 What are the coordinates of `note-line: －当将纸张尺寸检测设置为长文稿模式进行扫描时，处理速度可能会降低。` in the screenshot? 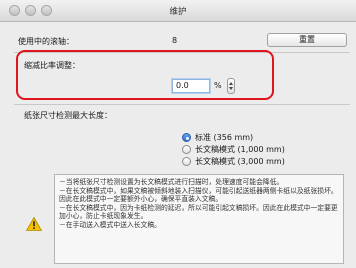 It's located at (171, 182).